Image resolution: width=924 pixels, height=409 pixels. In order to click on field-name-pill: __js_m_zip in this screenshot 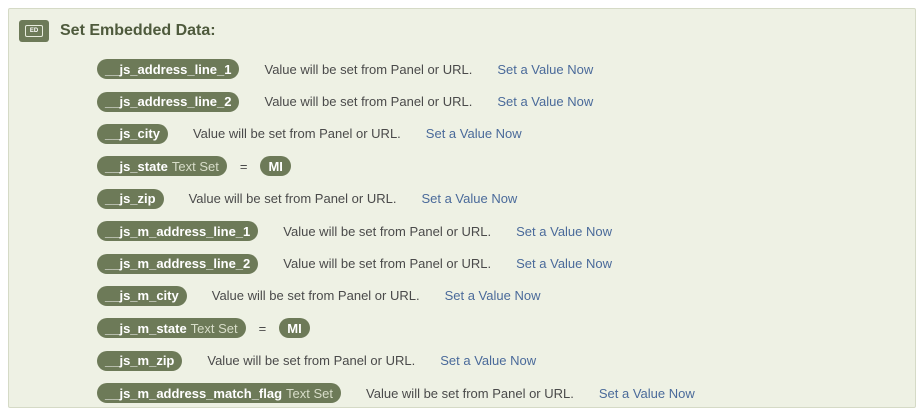, I will do `click(140, 360)`.